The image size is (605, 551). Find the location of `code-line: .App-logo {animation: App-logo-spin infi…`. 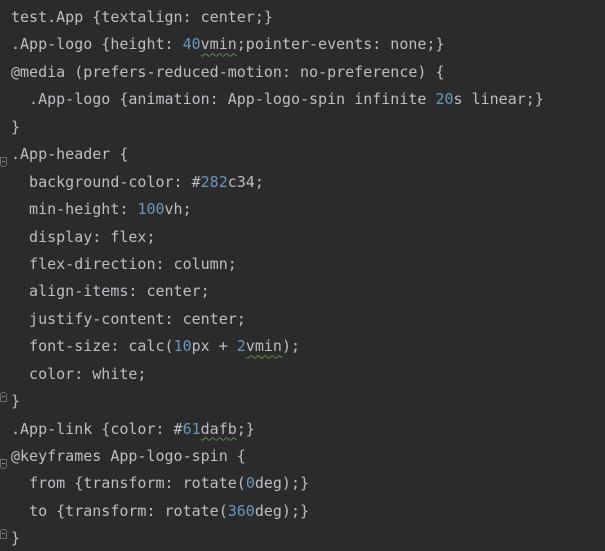

code-line: .App-logo {animation: App-logo-spin infi… is located at coordinates (308, 99).